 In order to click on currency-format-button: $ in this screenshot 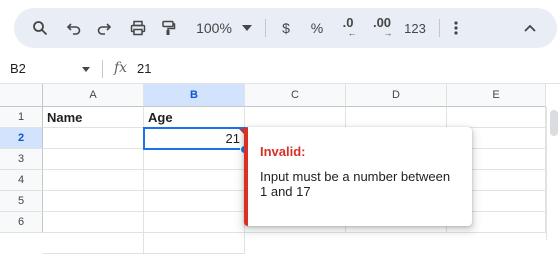, I will do `click(286, 28)`.